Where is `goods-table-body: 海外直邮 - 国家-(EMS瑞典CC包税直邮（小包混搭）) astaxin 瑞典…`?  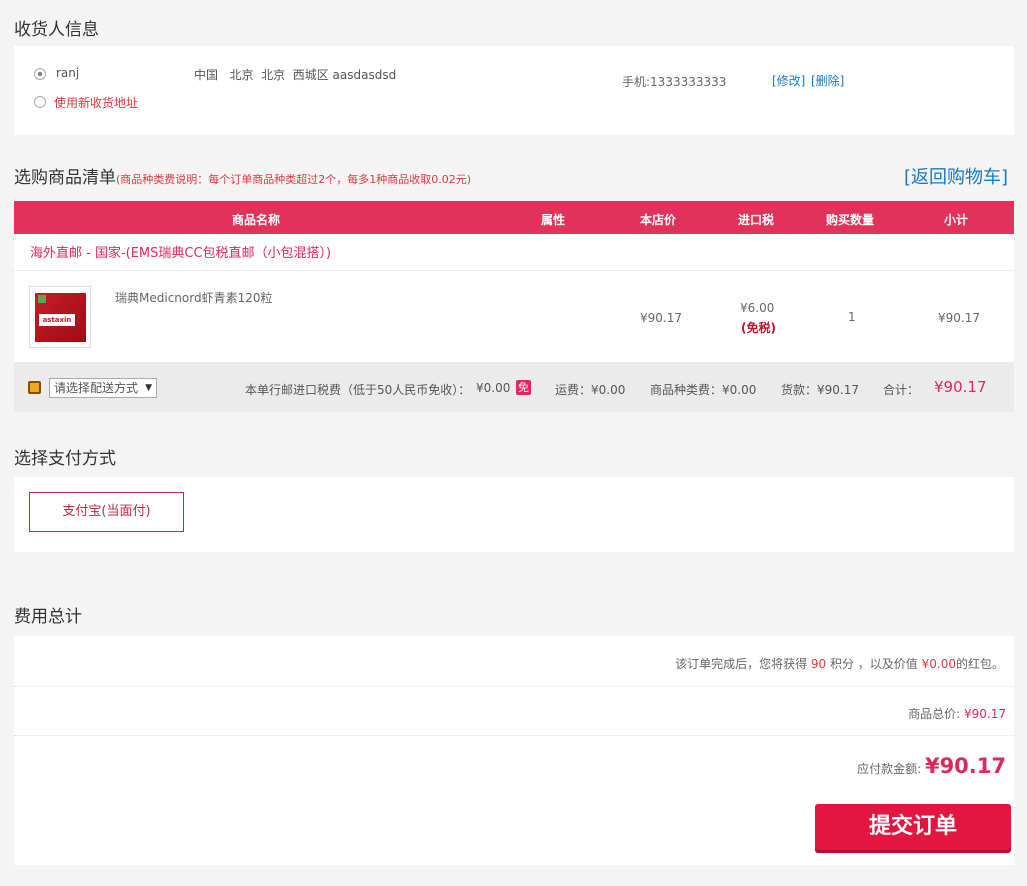 goods-table-body: 海外直邮 - 国家-(EMS瑞典CC包税直邮（小包混搭）) astaxin 瑞典… is located at coordinates (514, 298).